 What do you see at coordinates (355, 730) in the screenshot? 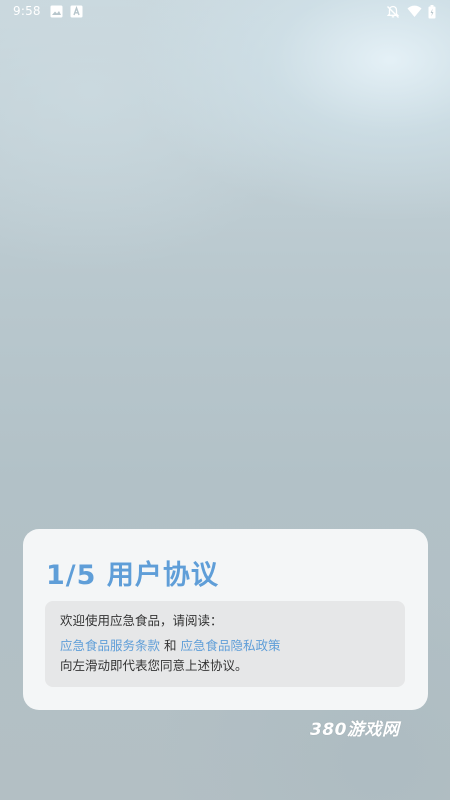
I see `watermark-logo: 380游戏网` at bounding box center [355, 730].